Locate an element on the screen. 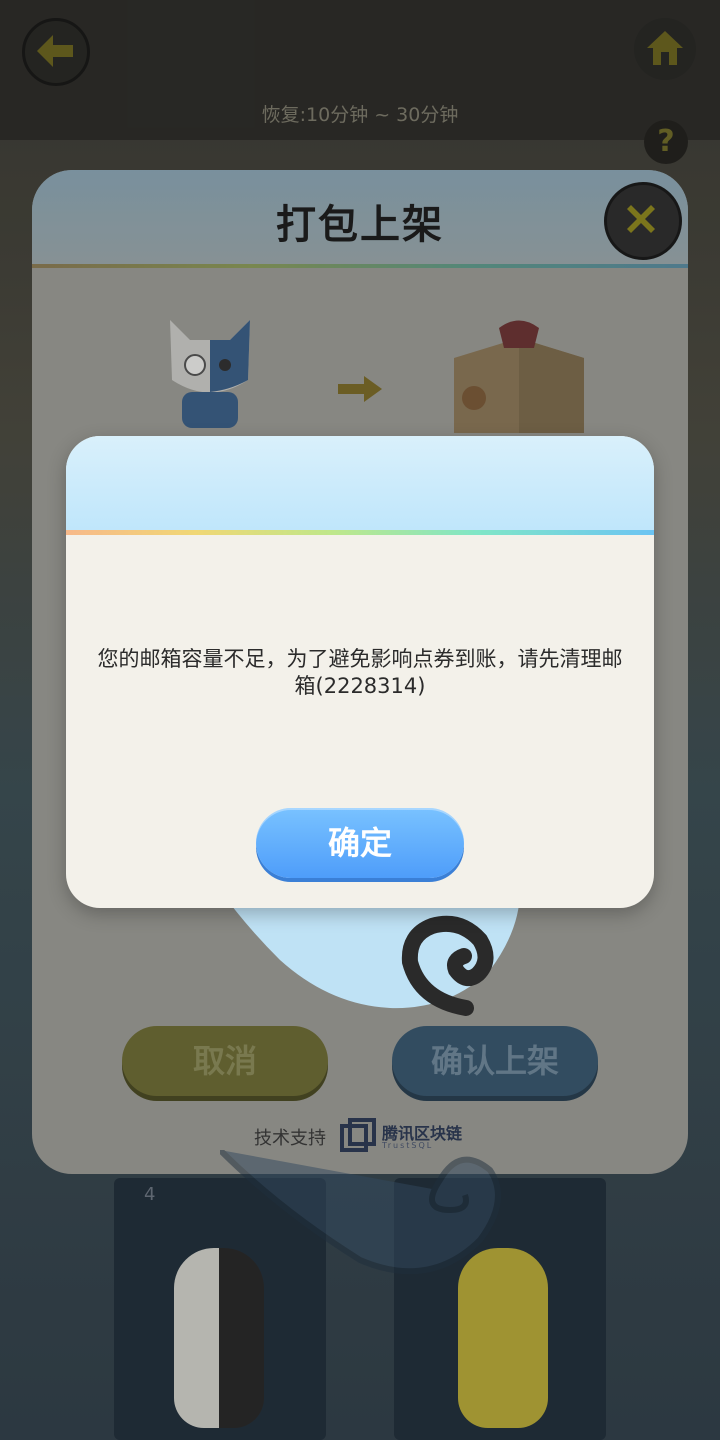 The image size is (720, 1440). alert-message: 您的邮箱容量不足，为了避免影响点券到账，请先清理邮箱(2228314) is located at coordinates (360, 672).